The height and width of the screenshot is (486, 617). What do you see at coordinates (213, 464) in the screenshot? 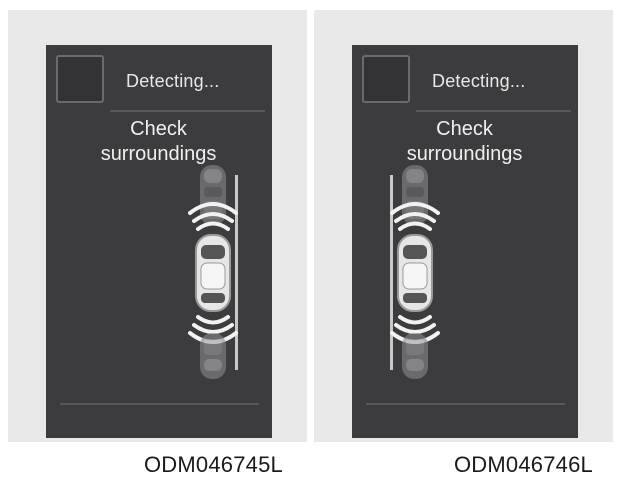
I see `figure-code: ODM046745L` at bounding box center [213, 464].